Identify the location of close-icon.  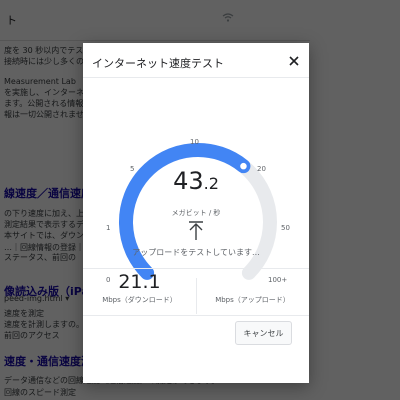
(294, 60).